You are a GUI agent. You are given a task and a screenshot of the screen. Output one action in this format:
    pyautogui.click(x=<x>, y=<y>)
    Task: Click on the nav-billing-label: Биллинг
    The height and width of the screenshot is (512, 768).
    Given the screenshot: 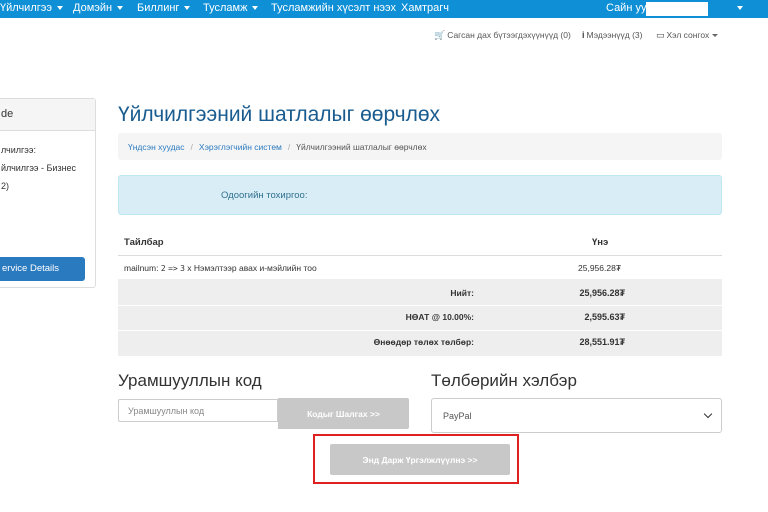 What is the action you would take?
    pyautogui.click(x=158, y=8)
    